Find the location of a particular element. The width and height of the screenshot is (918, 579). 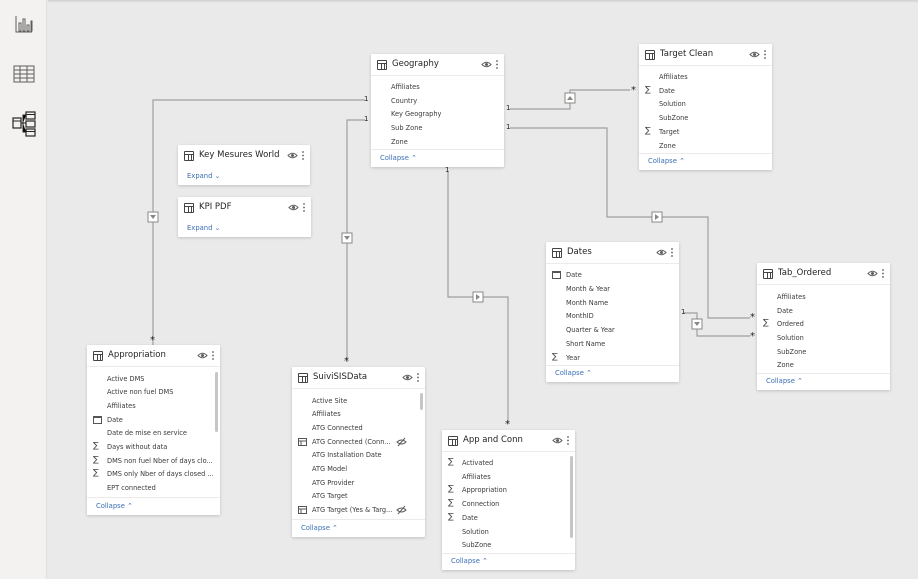

field-row: ∑ Year is located at coordinates (612, 358).